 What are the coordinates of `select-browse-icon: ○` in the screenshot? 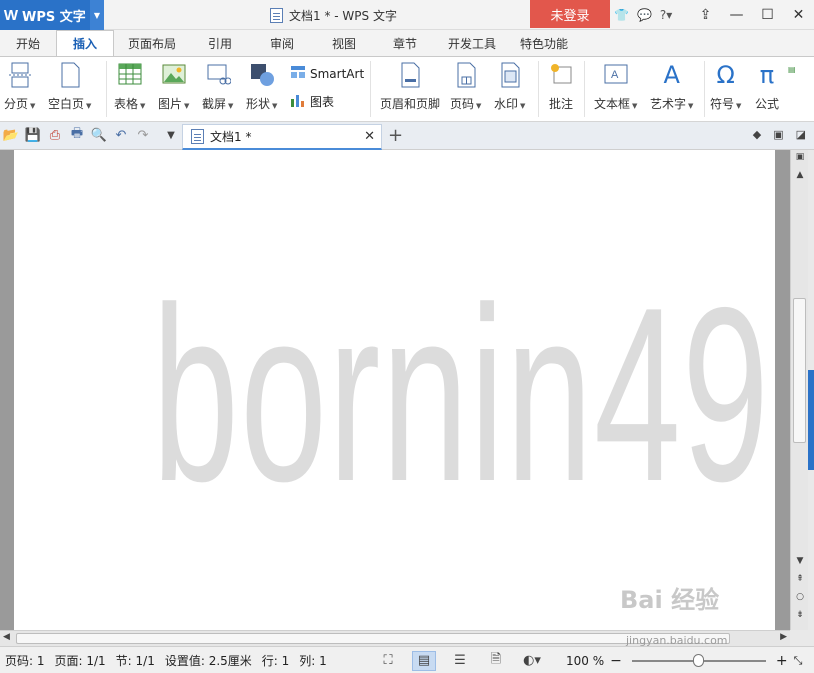 It's located at (800, 597).